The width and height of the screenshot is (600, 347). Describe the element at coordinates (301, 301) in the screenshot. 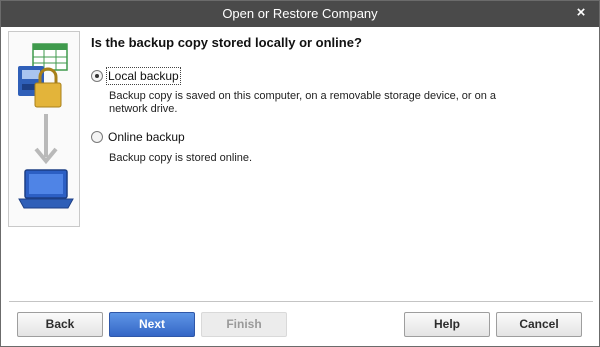

I see `footer-divider` at that location.